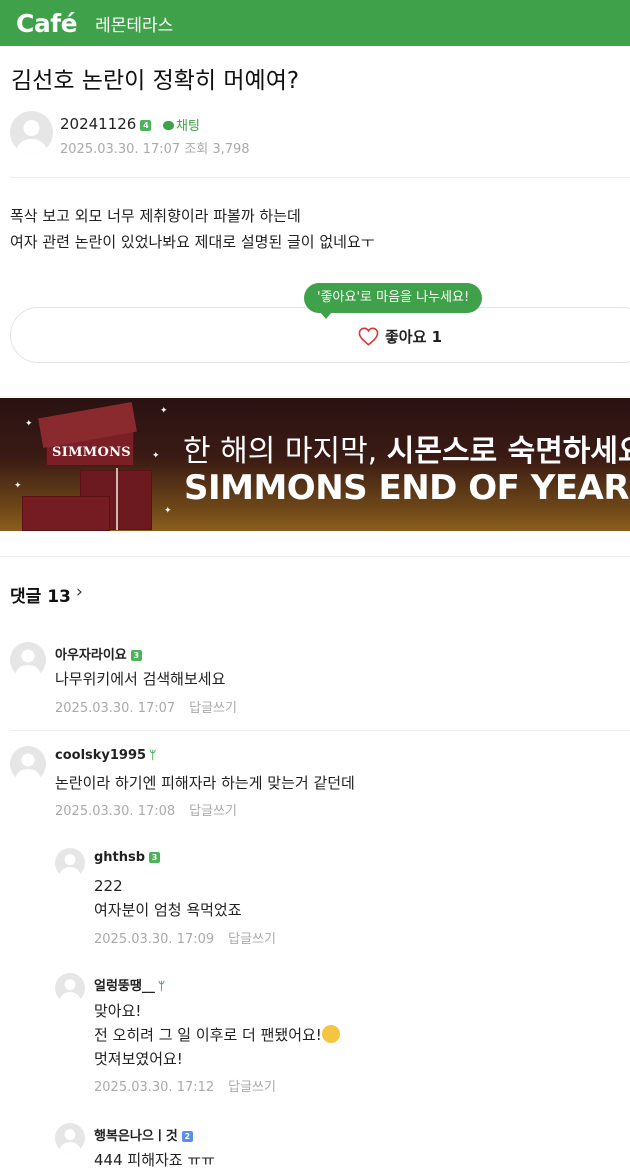 This screenshot has height=1174, width=630. What do you see at coordinates (91, 655) in the screenshot?
I see `commenter-nickname: 아우자라이요` at bounding box center [91, 655].